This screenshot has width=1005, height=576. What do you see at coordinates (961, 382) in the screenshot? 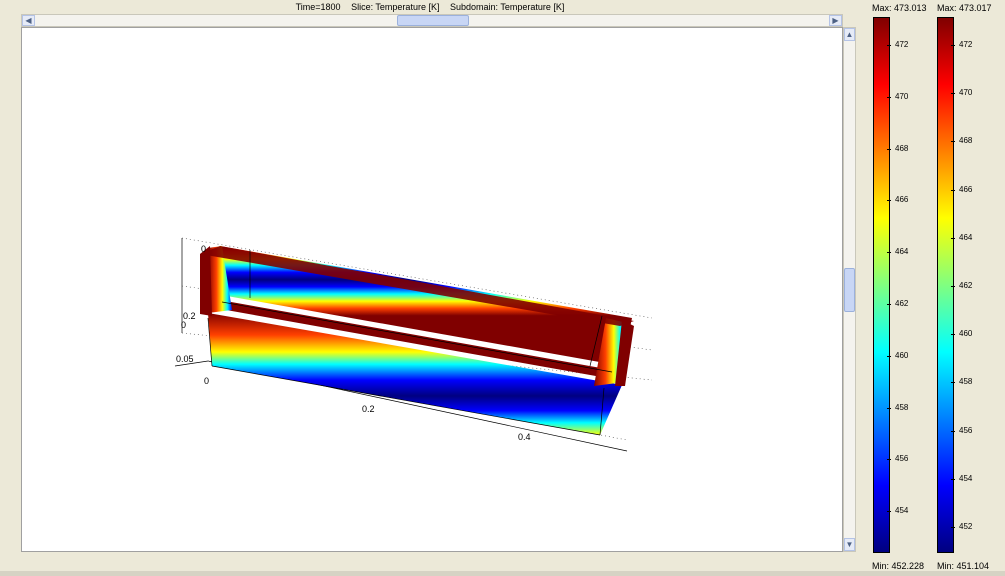
I see `colorbar-2-tick: 458` at bounding box center [961, 382].